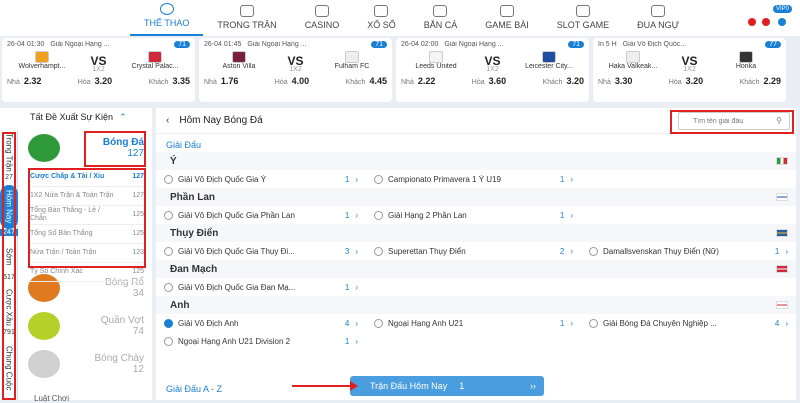 This screenshot has width=800, height=403. Describe the element at coordinates (281, 82) in the screenshot. I see `odds-label: Hòa` at that location.